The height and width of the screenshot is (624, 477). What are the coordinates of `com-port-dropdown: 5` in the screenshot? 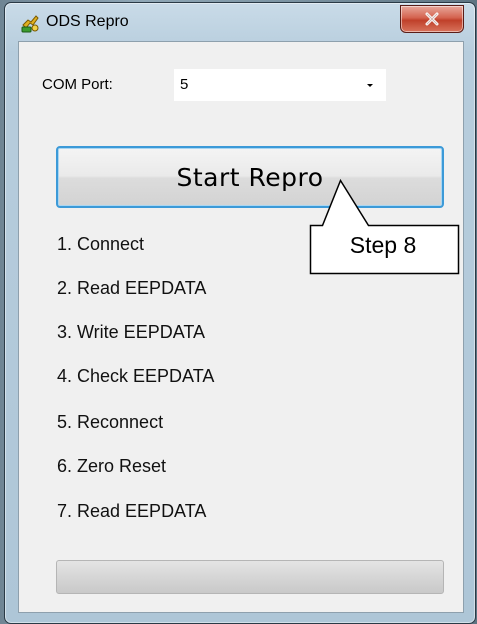 It's located at (280, 85).